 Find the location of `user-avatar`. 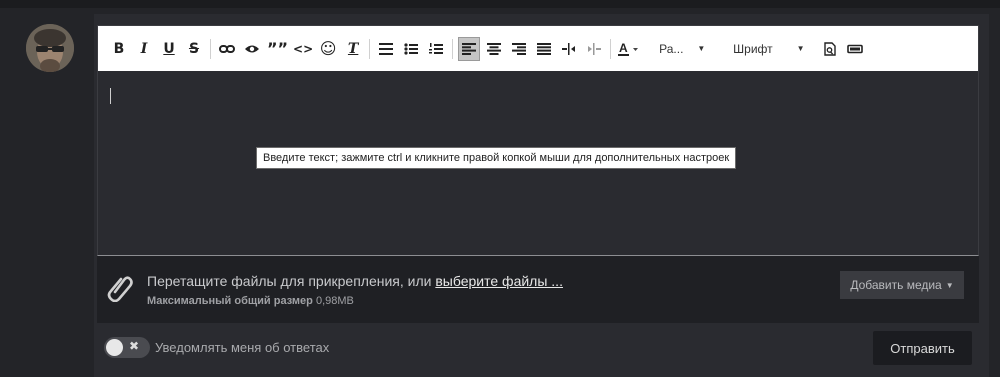

user-avatar is located at coordinates (50, 48).